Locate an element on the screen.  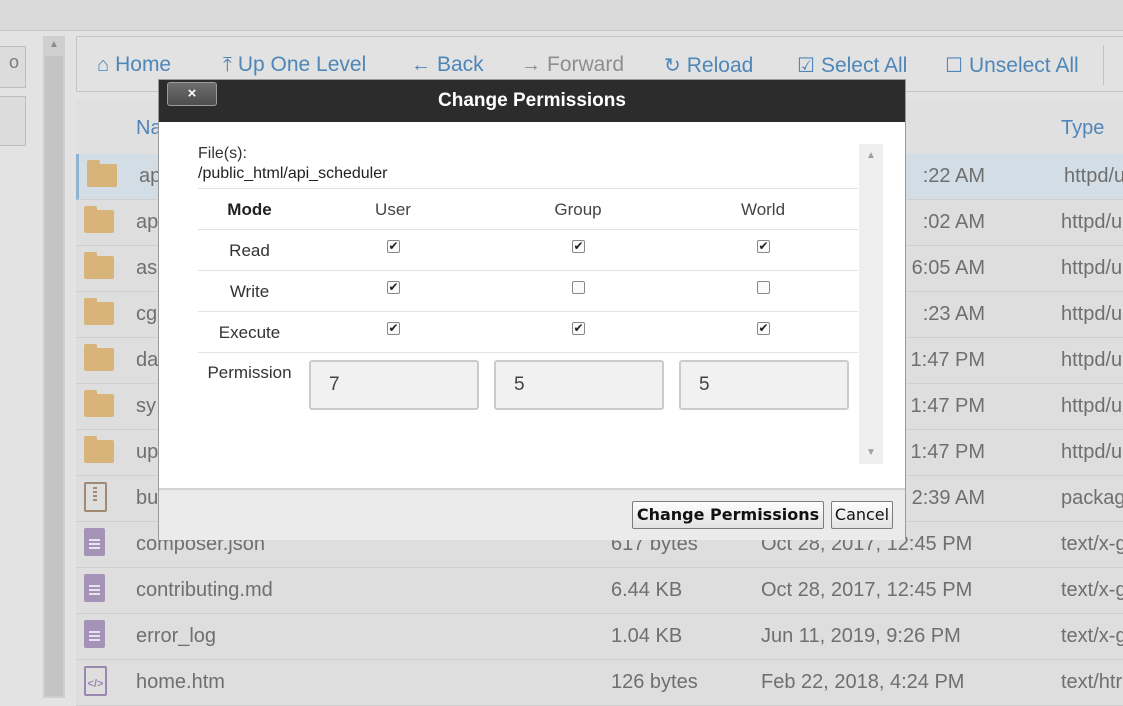
unselect-all-label: Unselect All is located at coordinates (1023, 65).